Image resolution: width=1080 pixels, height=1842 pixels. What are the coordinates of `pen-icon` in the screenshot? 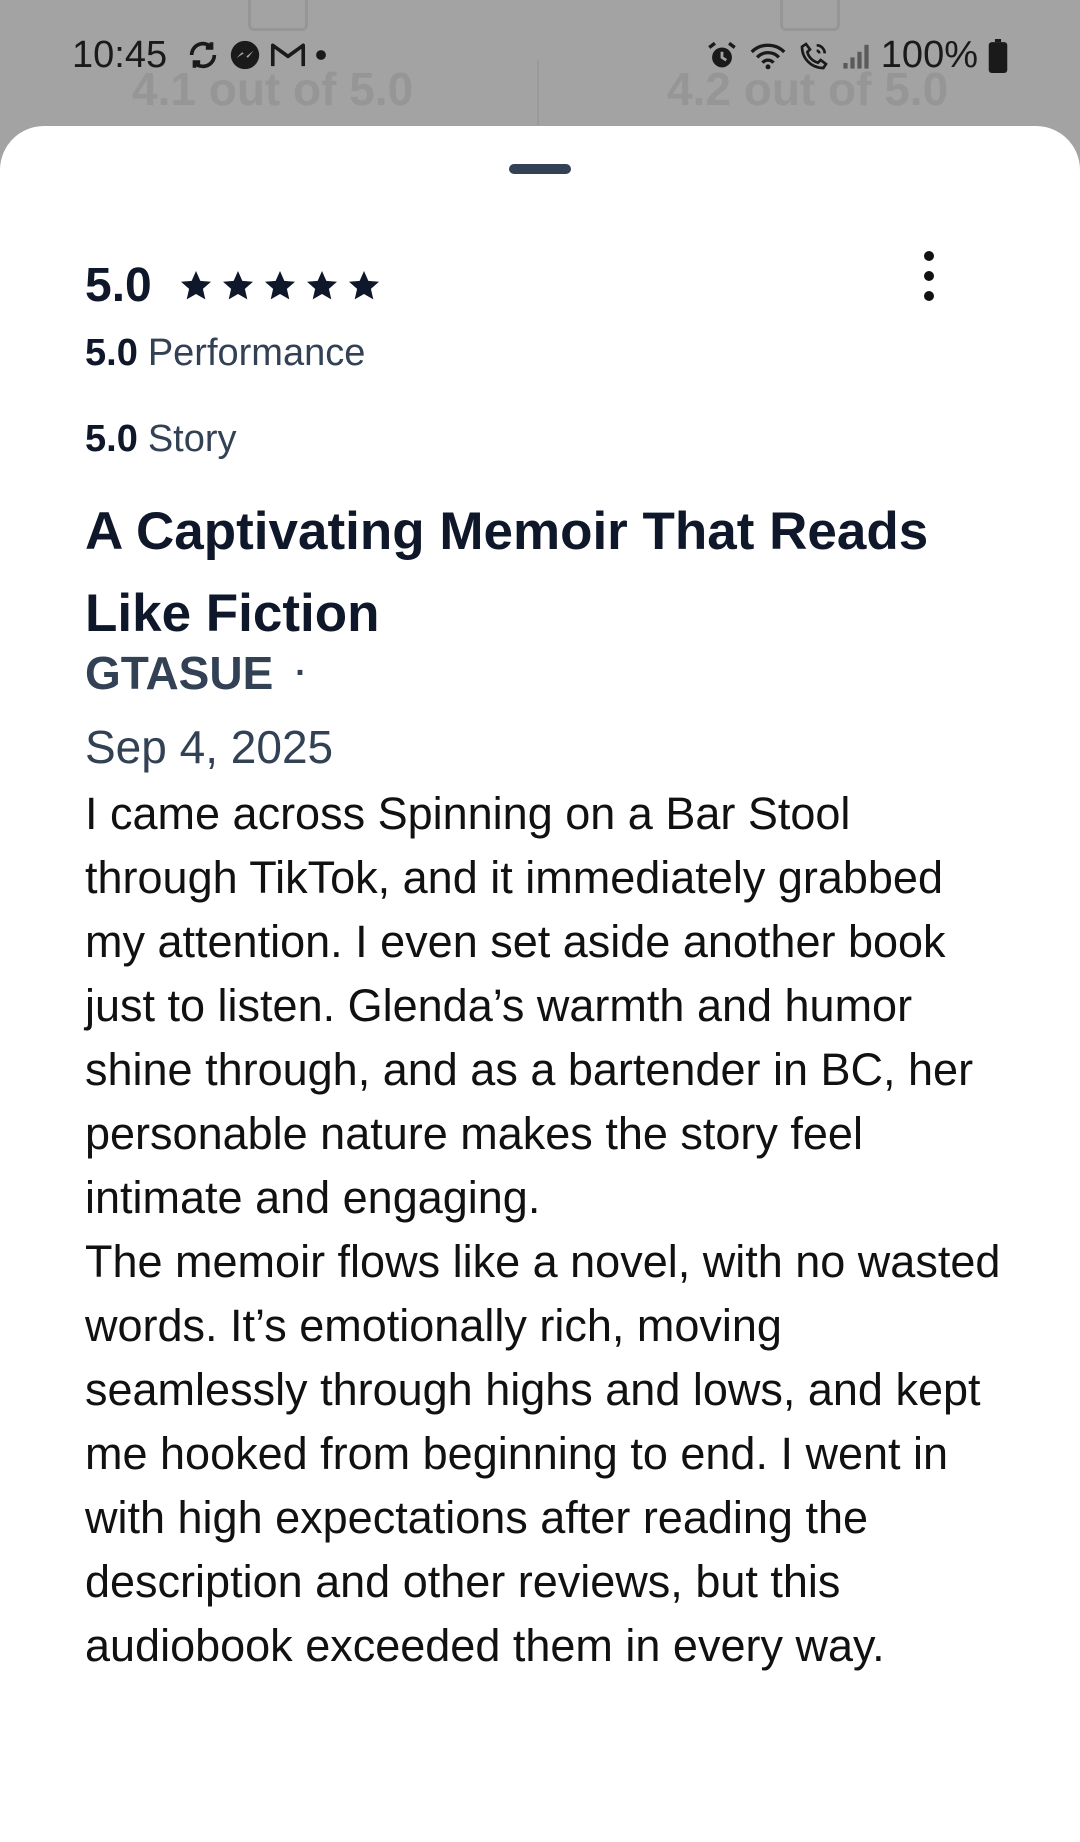 It's located at (278, 15).